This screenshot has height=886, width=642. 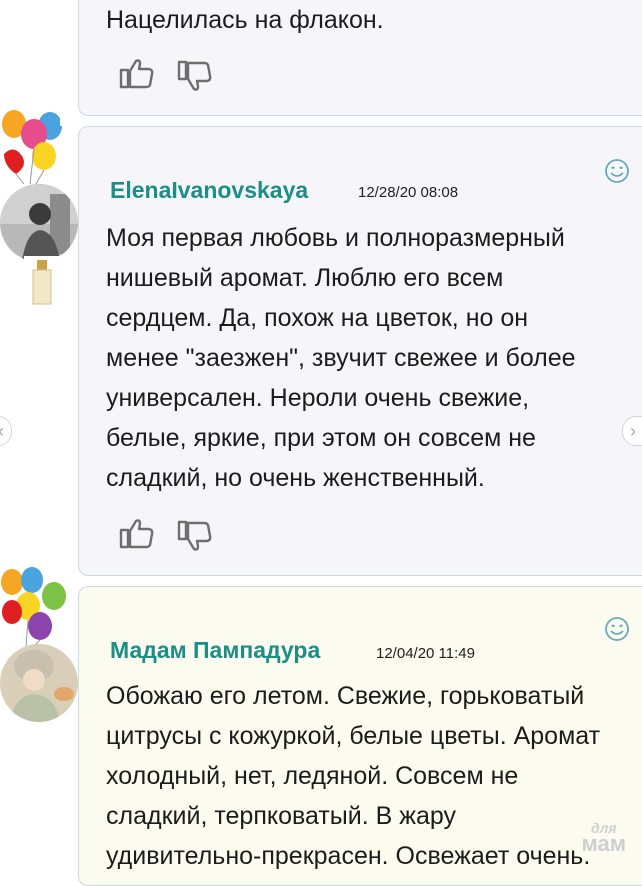 What do you see at coordinates (305, 278) in the screenshot?
I see `comment-line: нишевый аромат. Люблю его всем` at bounding box center [305, 278].